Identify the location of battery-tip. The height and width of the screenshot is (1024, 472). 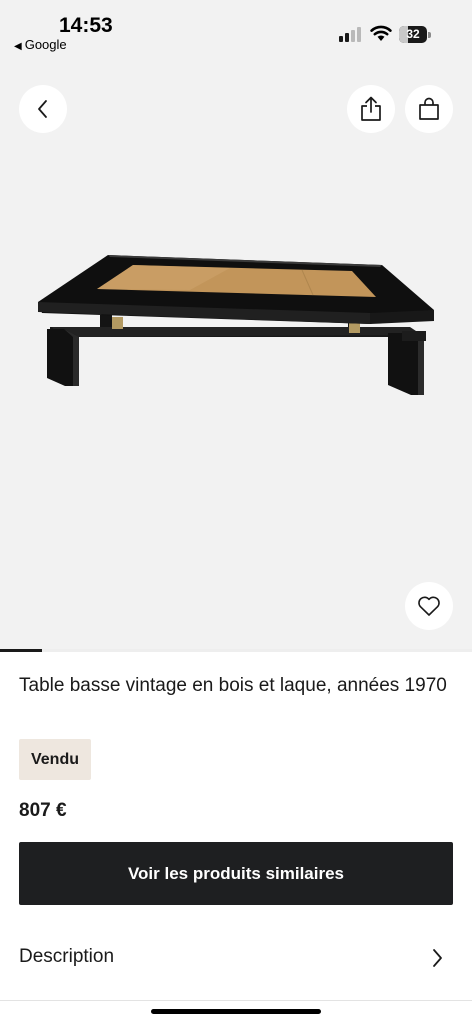
(429, 35).